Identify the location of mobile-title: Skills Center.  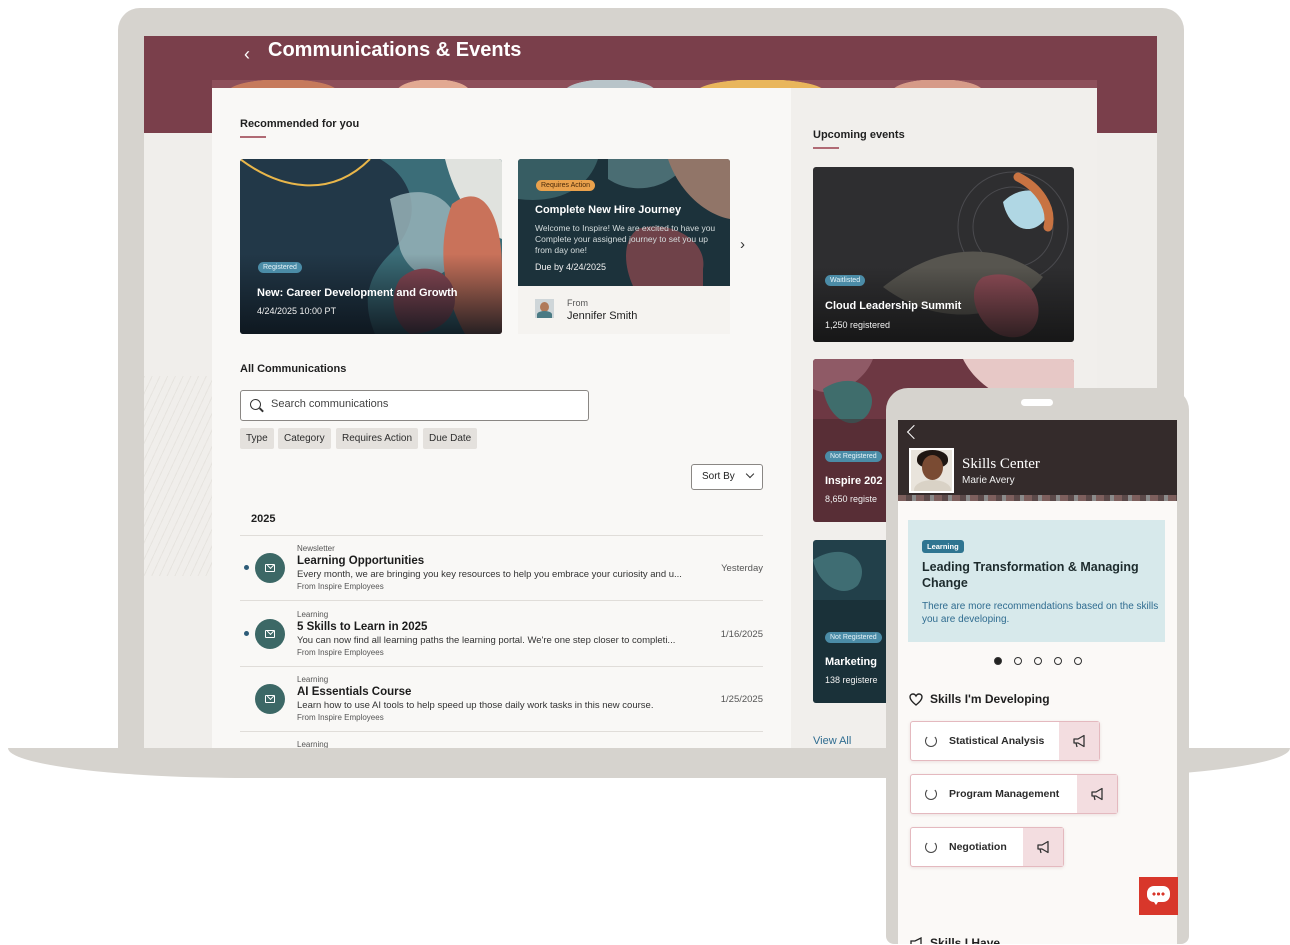
(1001, 464).